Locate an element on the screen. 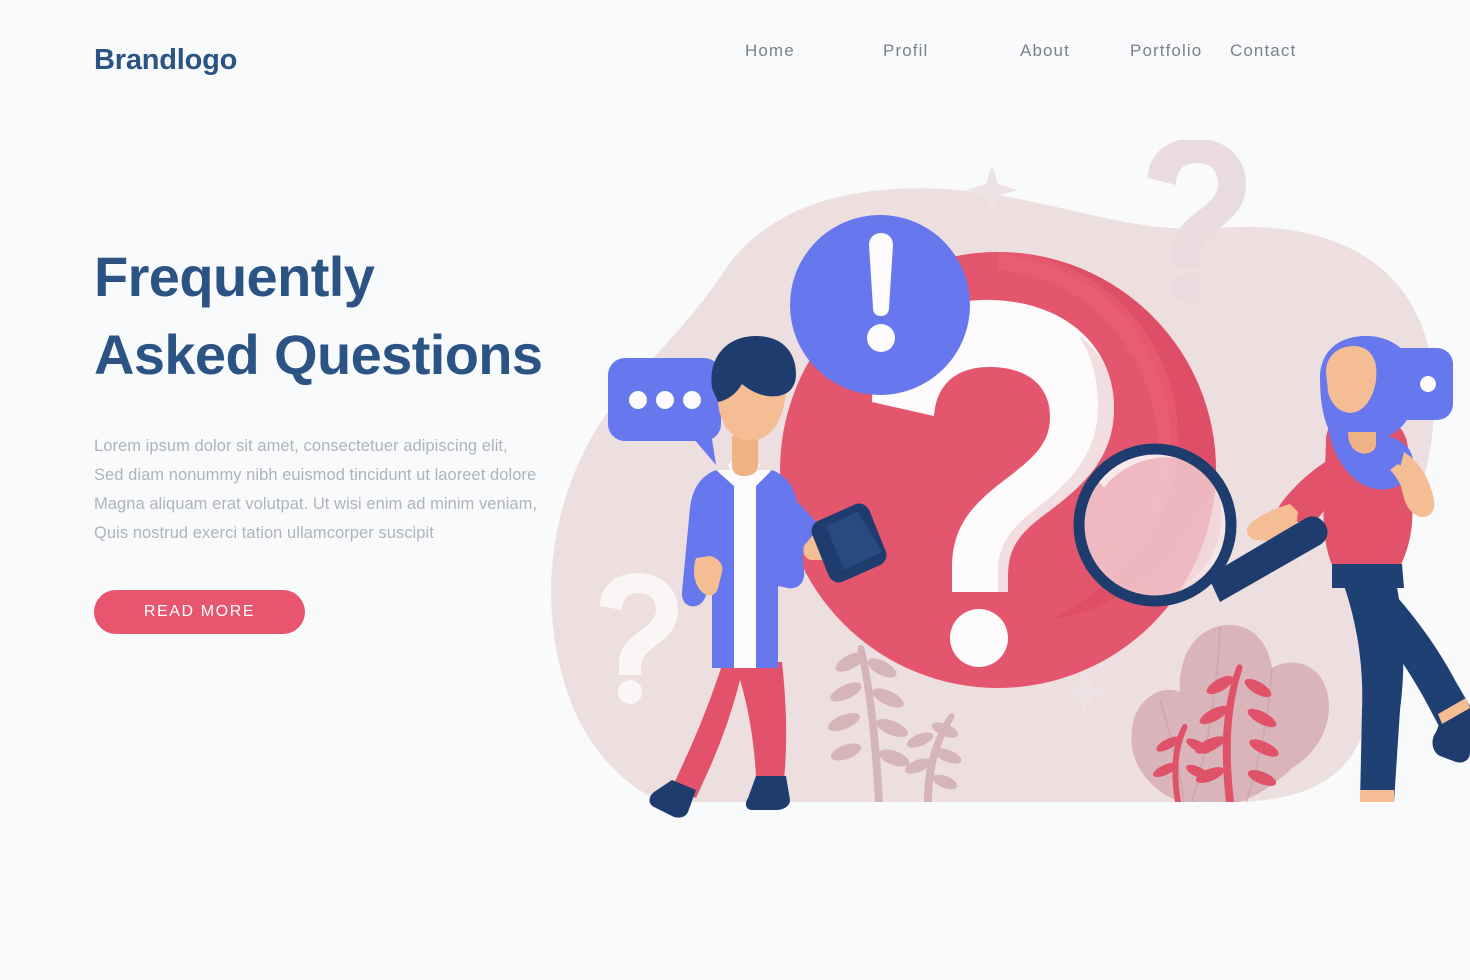  main-navigation: Home Profil About Portfolio Contact is located at coordinates (1037, 51).